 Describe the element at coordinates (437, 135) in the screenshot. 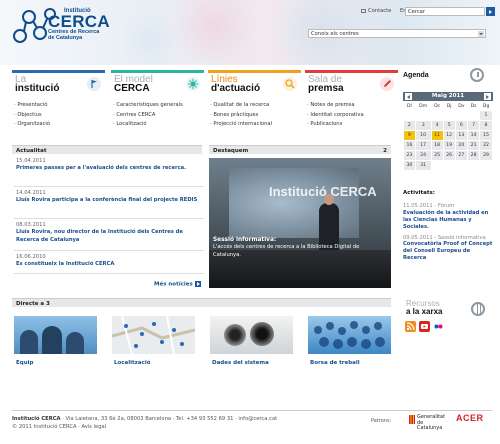

I see `calendar-day: 11` at that location.